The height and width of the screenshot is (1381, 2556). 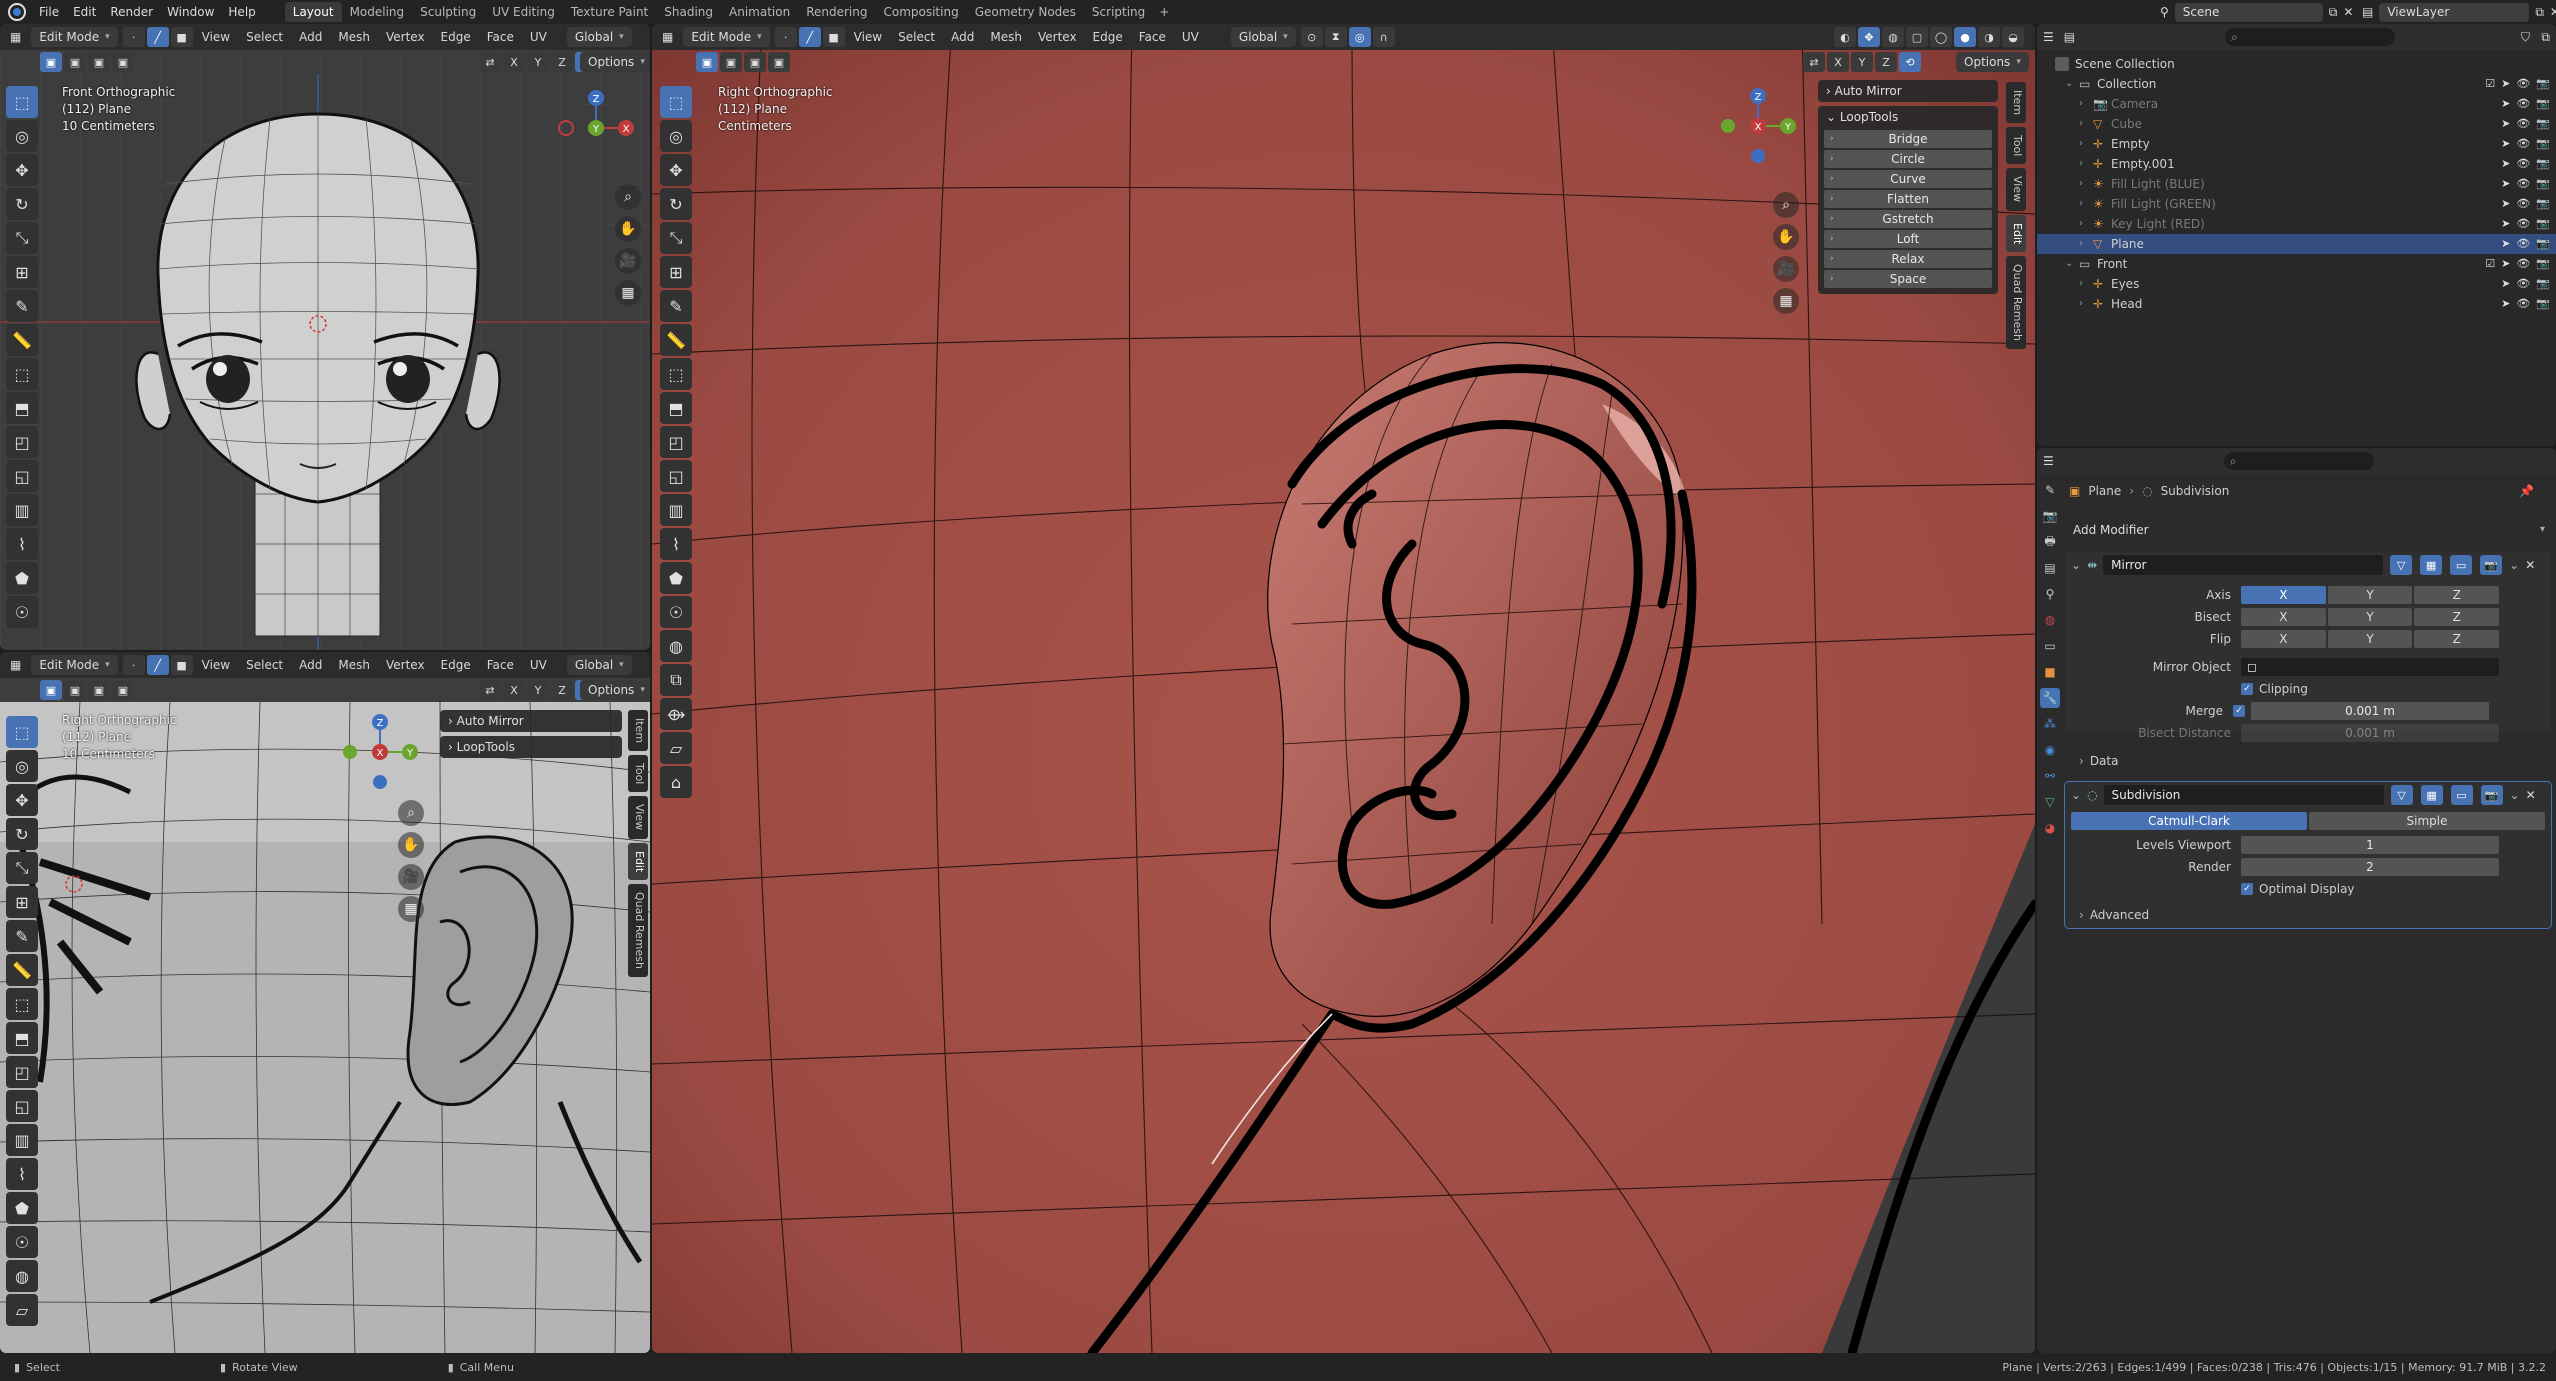 What do you see at coordinates (962, 37) in the screenshot?
I see `menu-add: Add` at bounding box center [962, 37].